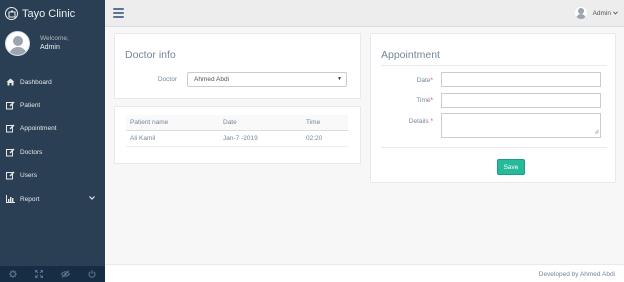 The image size is (624, 282). I want to click on save-button: Save, so click(511, 167).